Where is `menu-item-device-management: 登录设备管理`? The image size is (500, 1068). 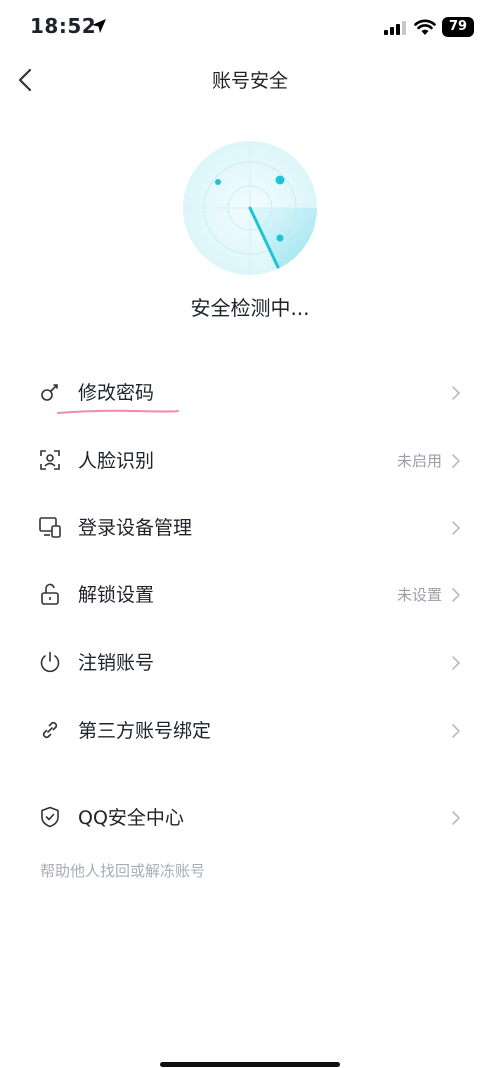
menu-item-device-management: 登录设备管理 is located at coordinates (250, 527).